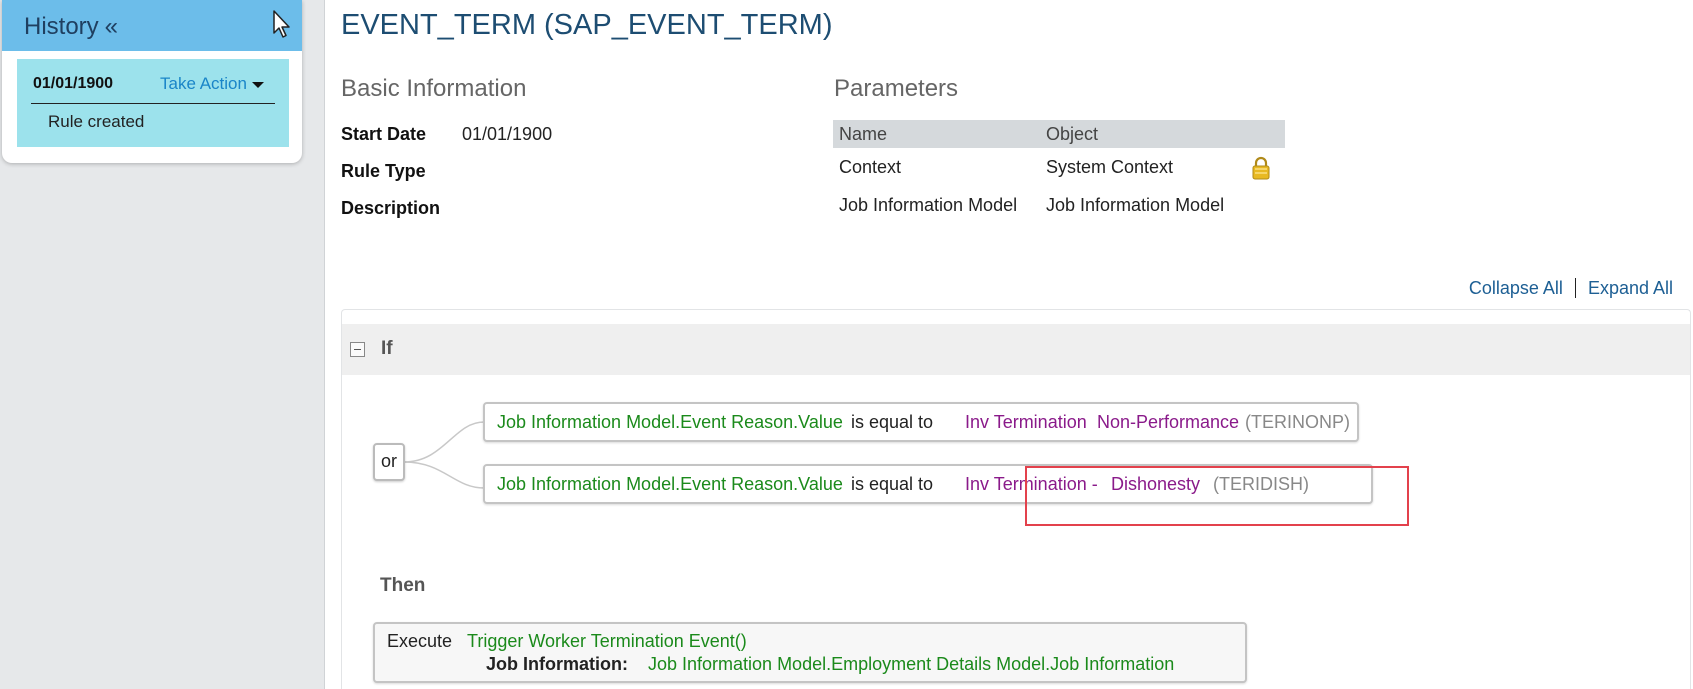 The image size is (1693, 689). Describe the element at coordinates (587, 25) in the screenshot. I see `page-title: EVENT_TERM (SAP_EVENT_TERM)` at that location.